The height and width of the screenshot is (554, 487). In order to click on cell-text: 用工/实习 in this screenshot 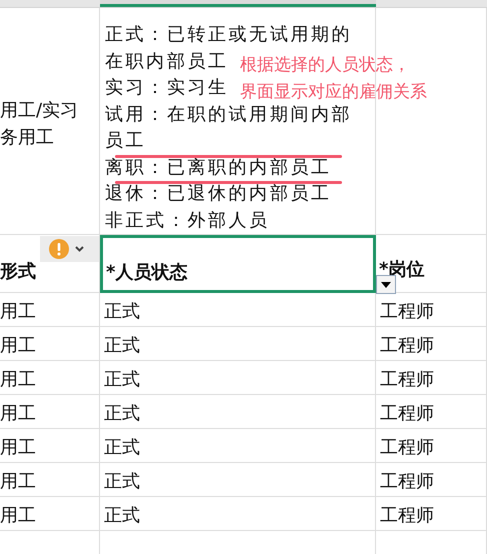, I will do `click(40, 111)`.